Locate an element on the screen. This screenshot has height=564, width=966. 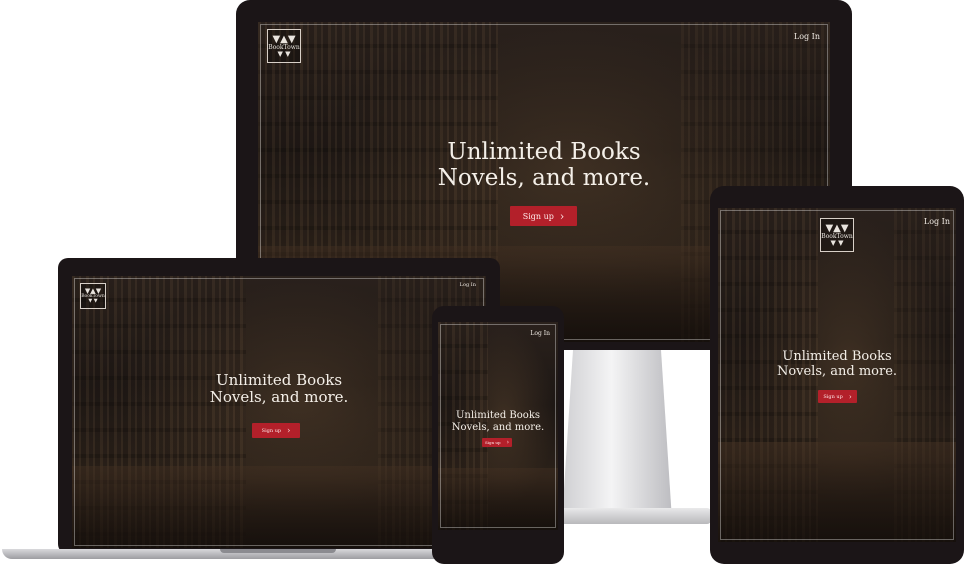
monitor-neck is located at coordinates (617, 435).